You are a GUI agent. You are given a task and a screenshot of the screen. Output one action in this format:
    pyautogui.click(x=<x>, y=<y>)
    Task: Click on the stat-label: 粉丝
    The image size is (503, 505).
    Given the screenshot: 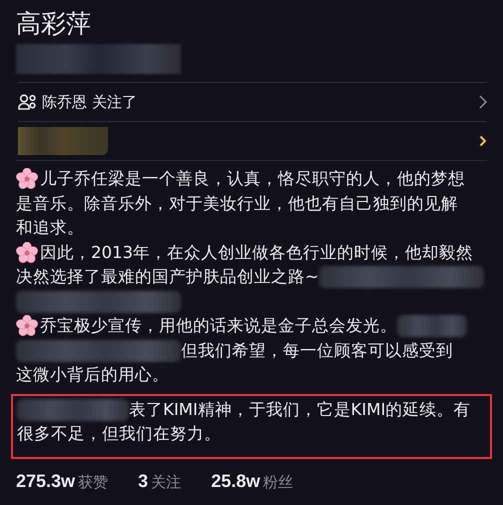 What is the action you would take?
    pyautogui.click(x=278, y=482)
    